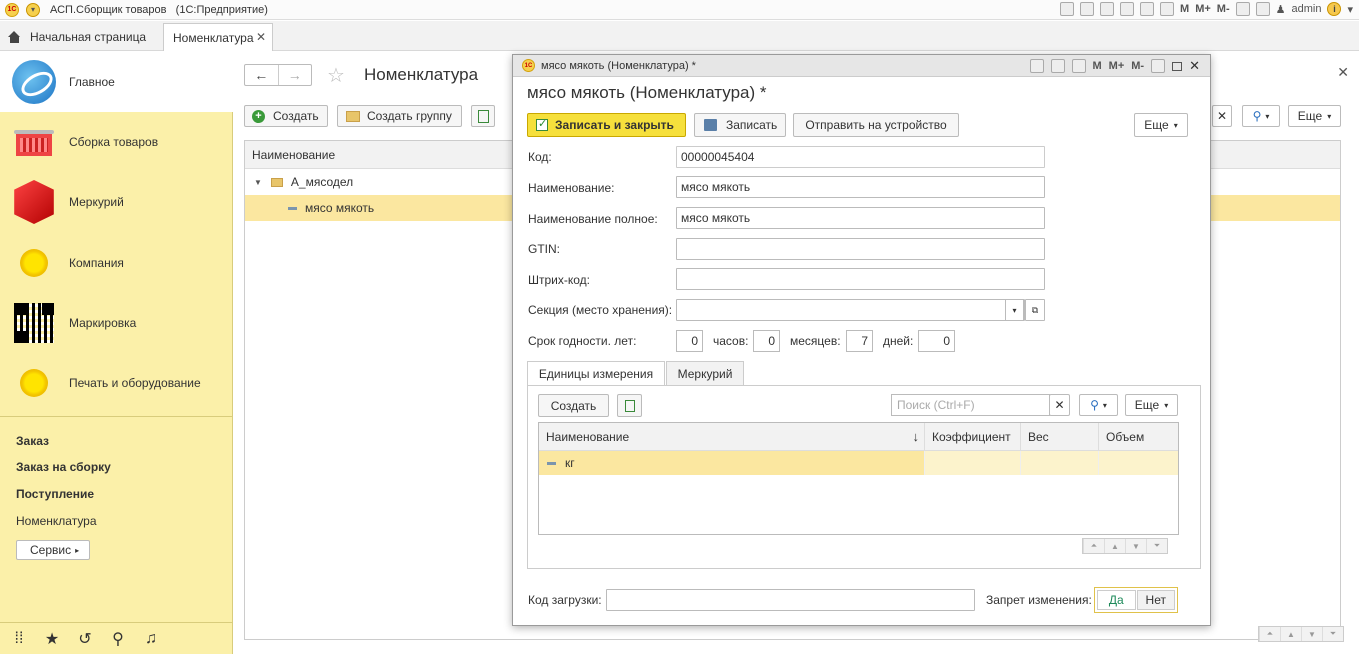 The image size is (1359, 654). What do you see at coordinates (293, 155) in the screenshot?
I see `column-header-name: Наименование` at bounding box center [293, 155].